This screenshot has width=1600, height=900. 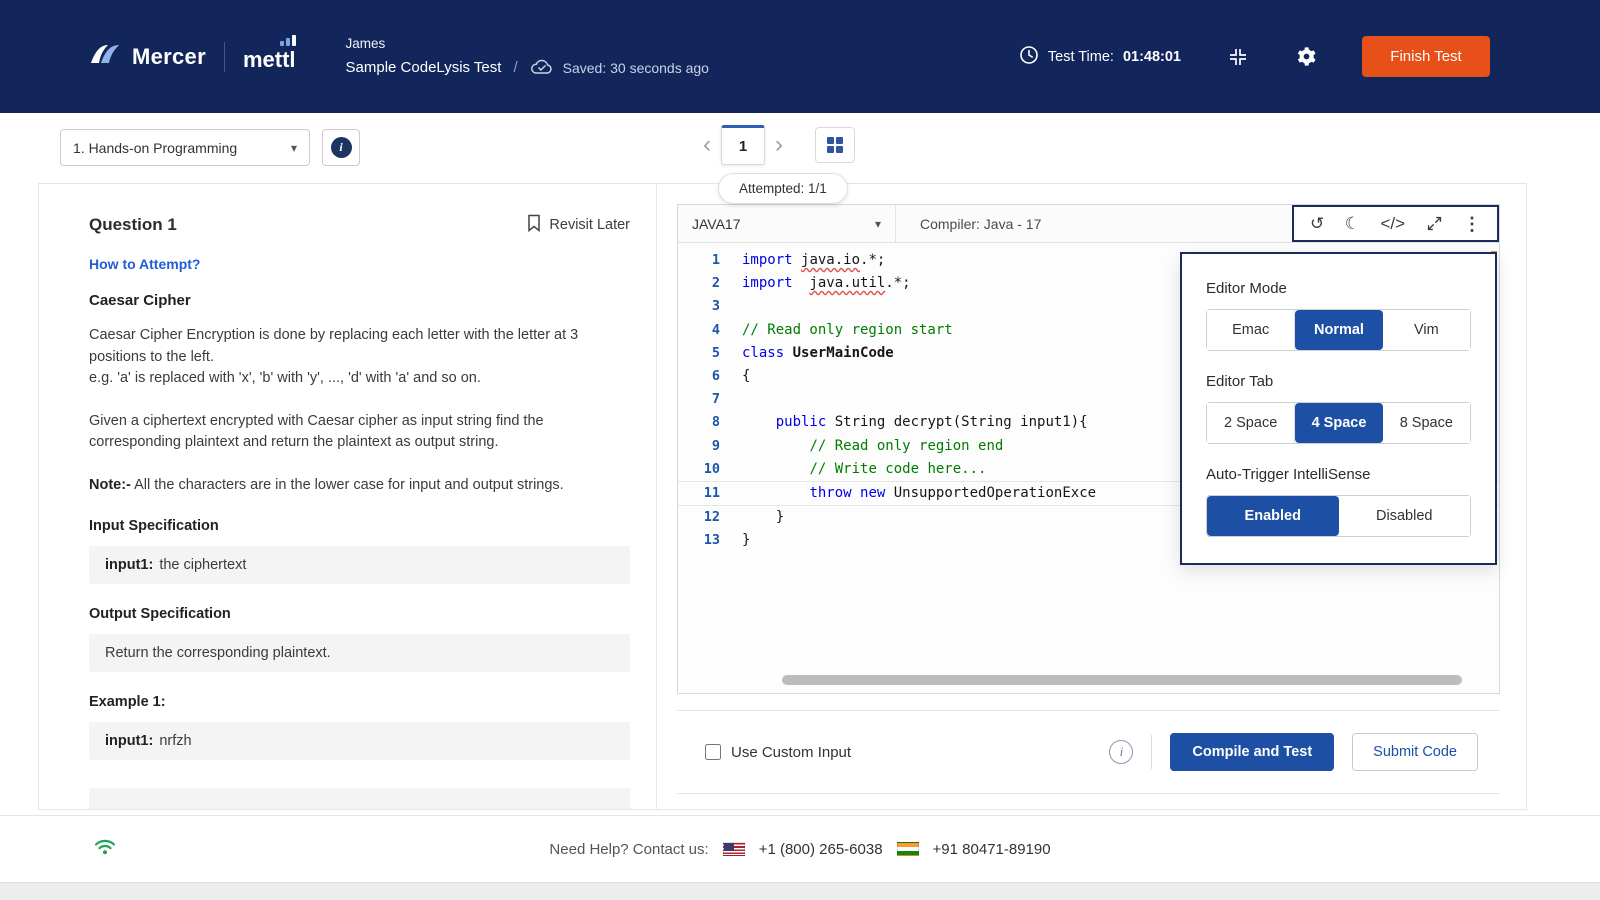 I want to click on kebab-menu-icon: ⋮, so click(x=1472, y=224).